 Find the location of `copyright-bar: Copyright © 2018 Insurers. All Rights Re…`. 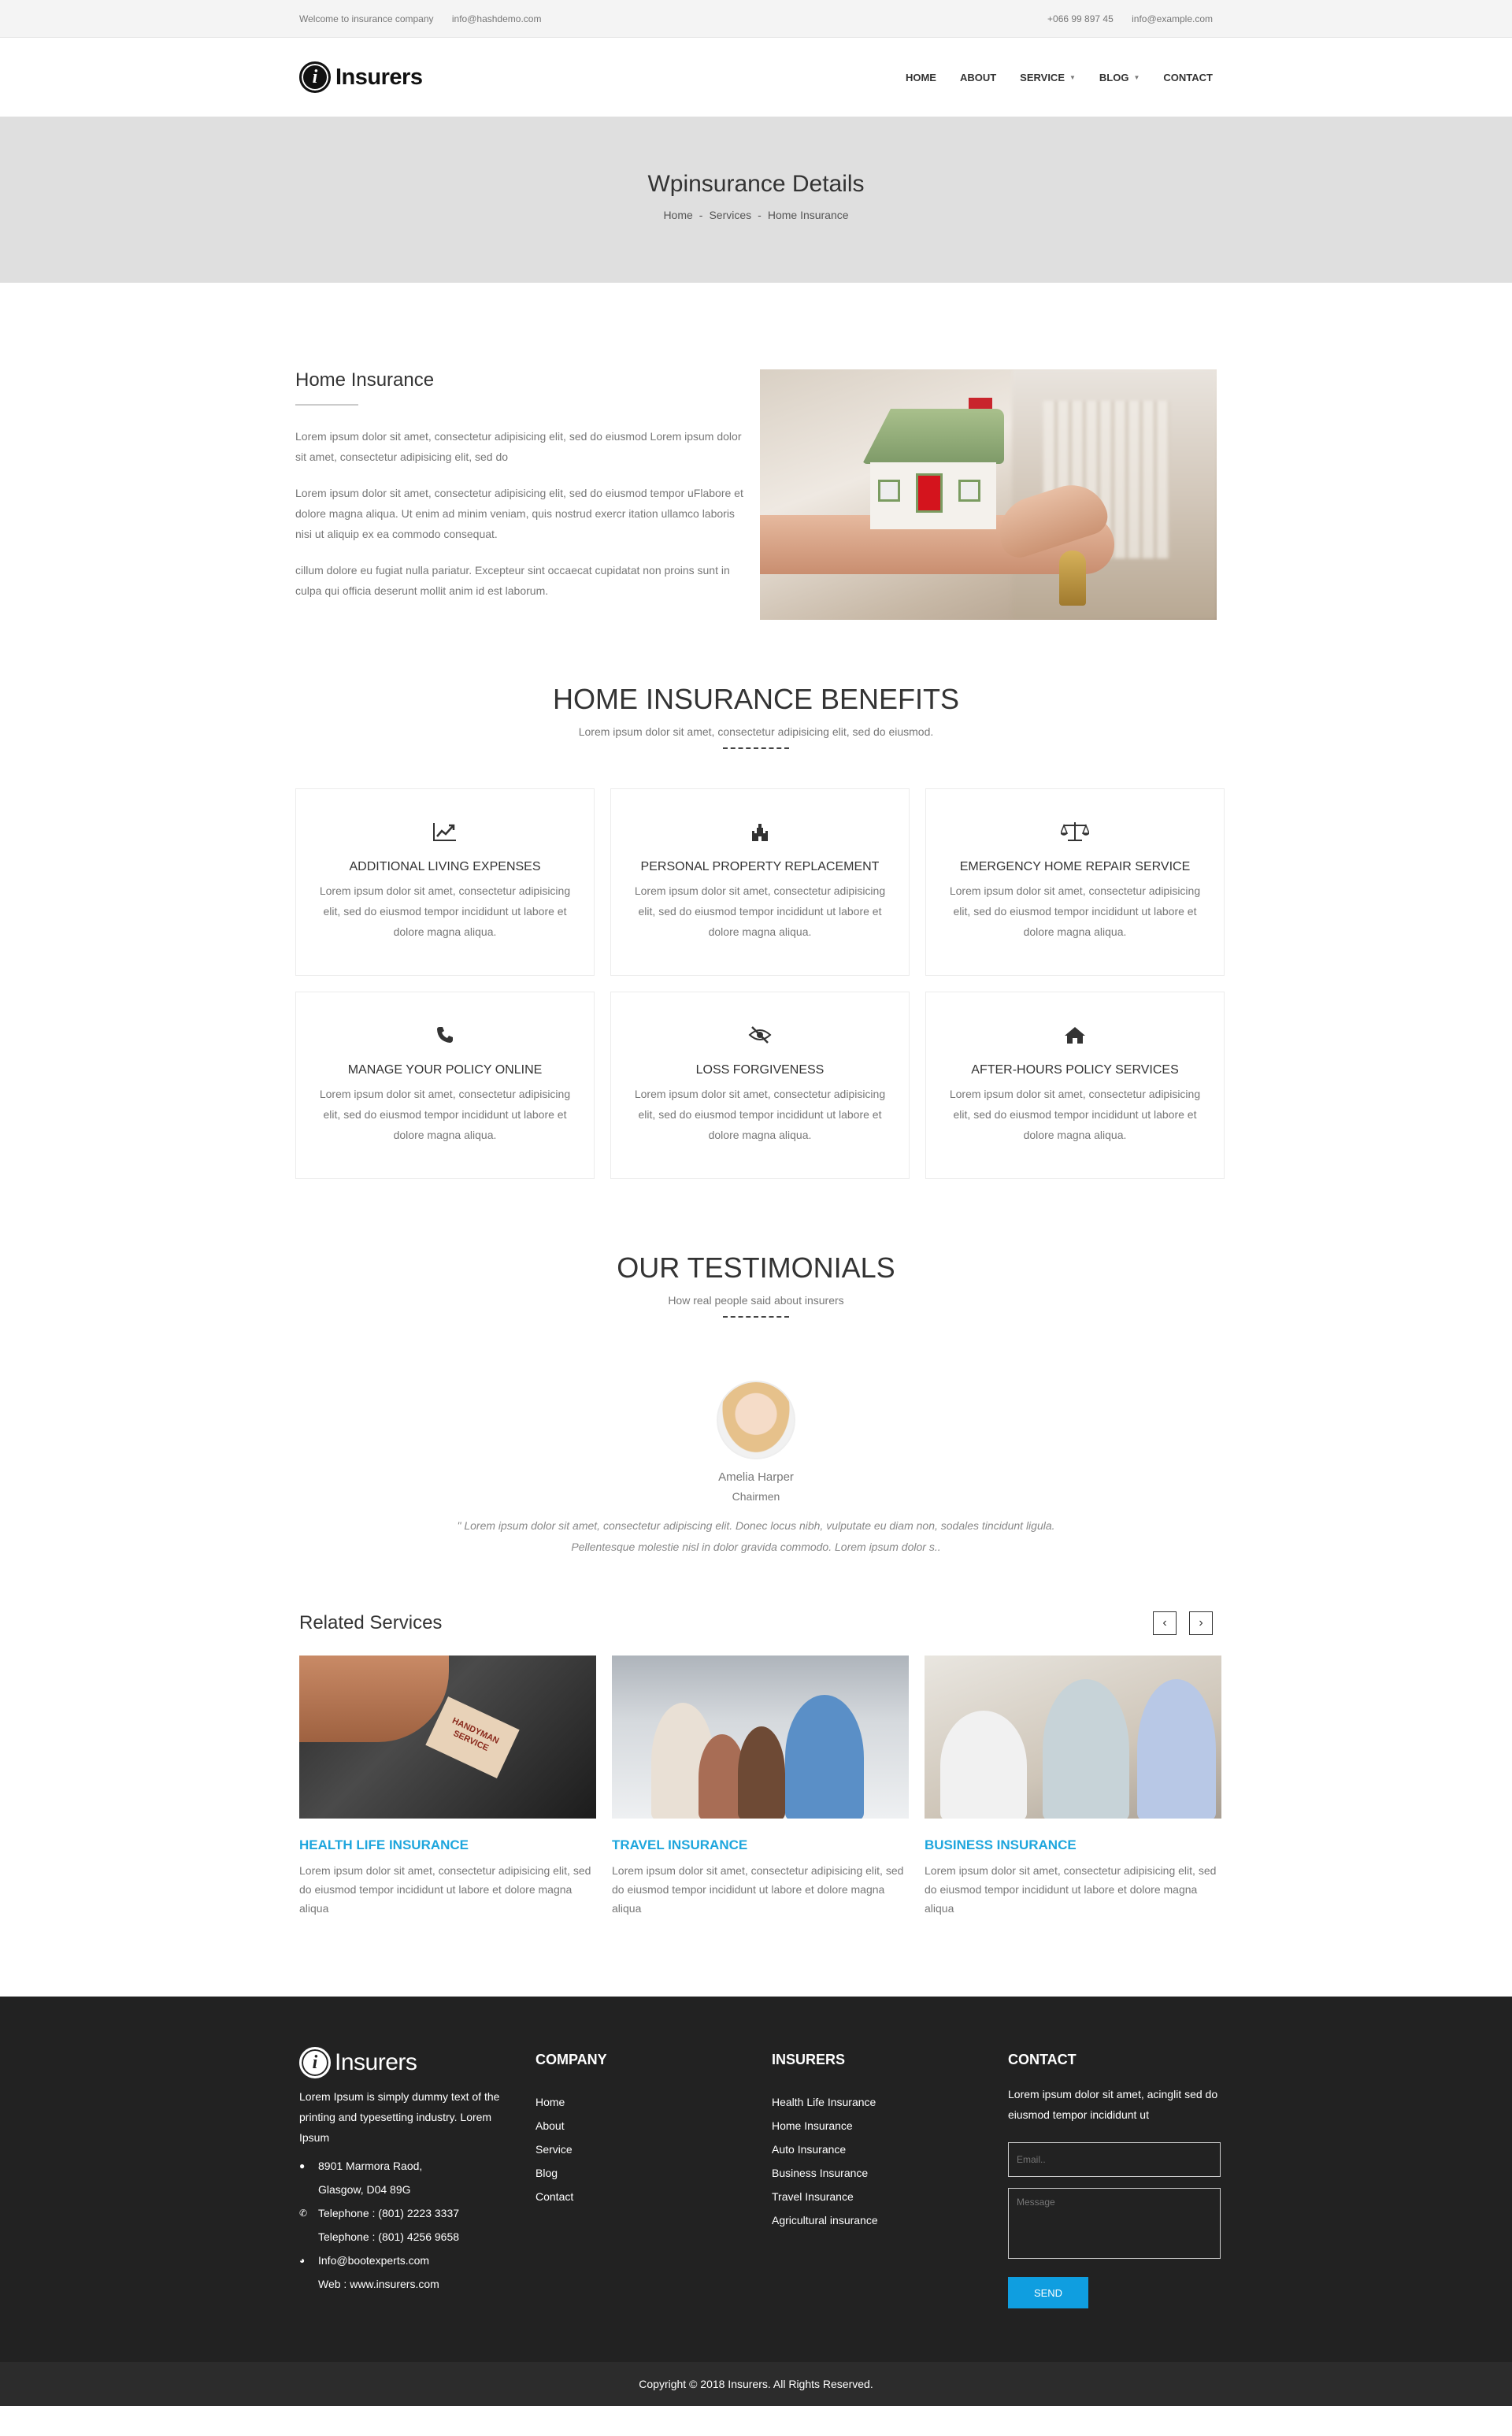

copyright-bar: Copyright © 2018 Insurers. All Rights Re… is located at coordinates (756, 2384).